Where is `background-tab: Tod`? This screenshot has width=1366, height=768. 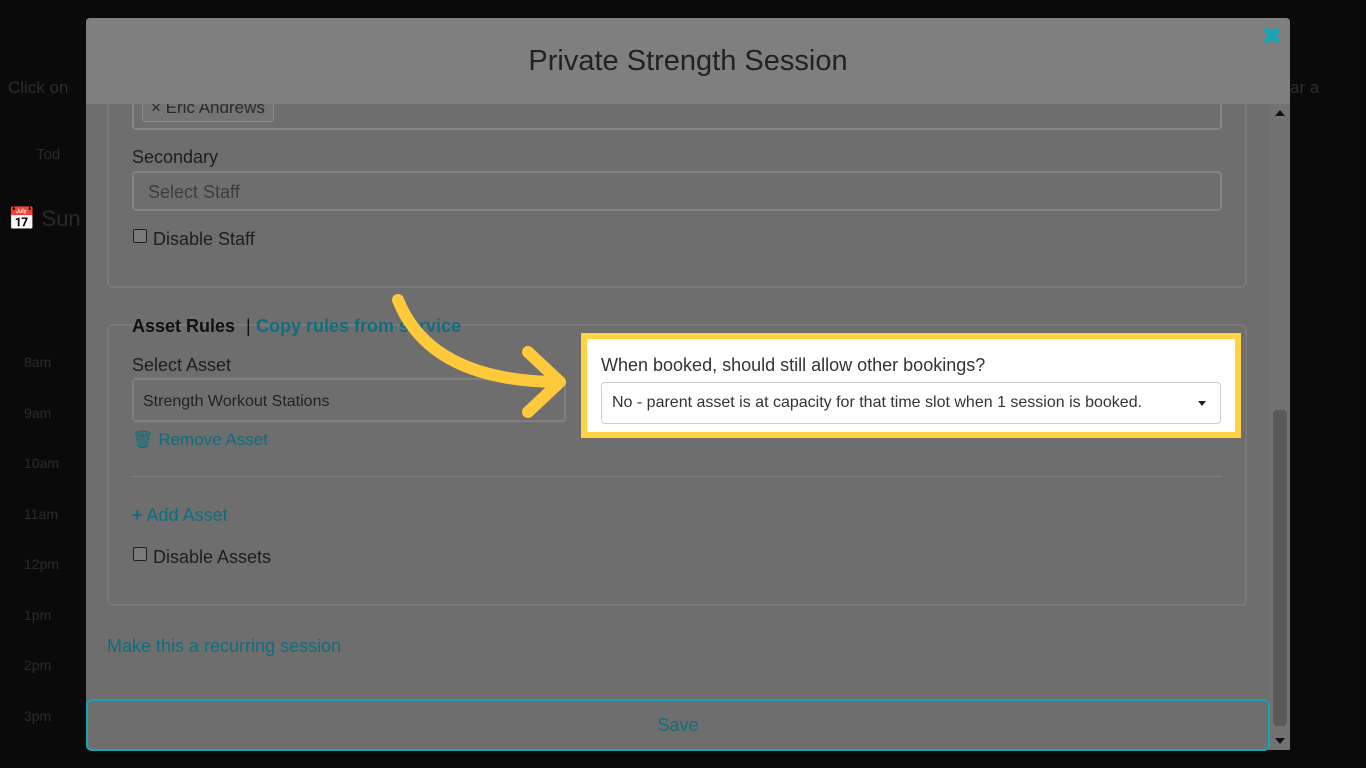 background-tab: Tod is located at coordinates (48, 154).